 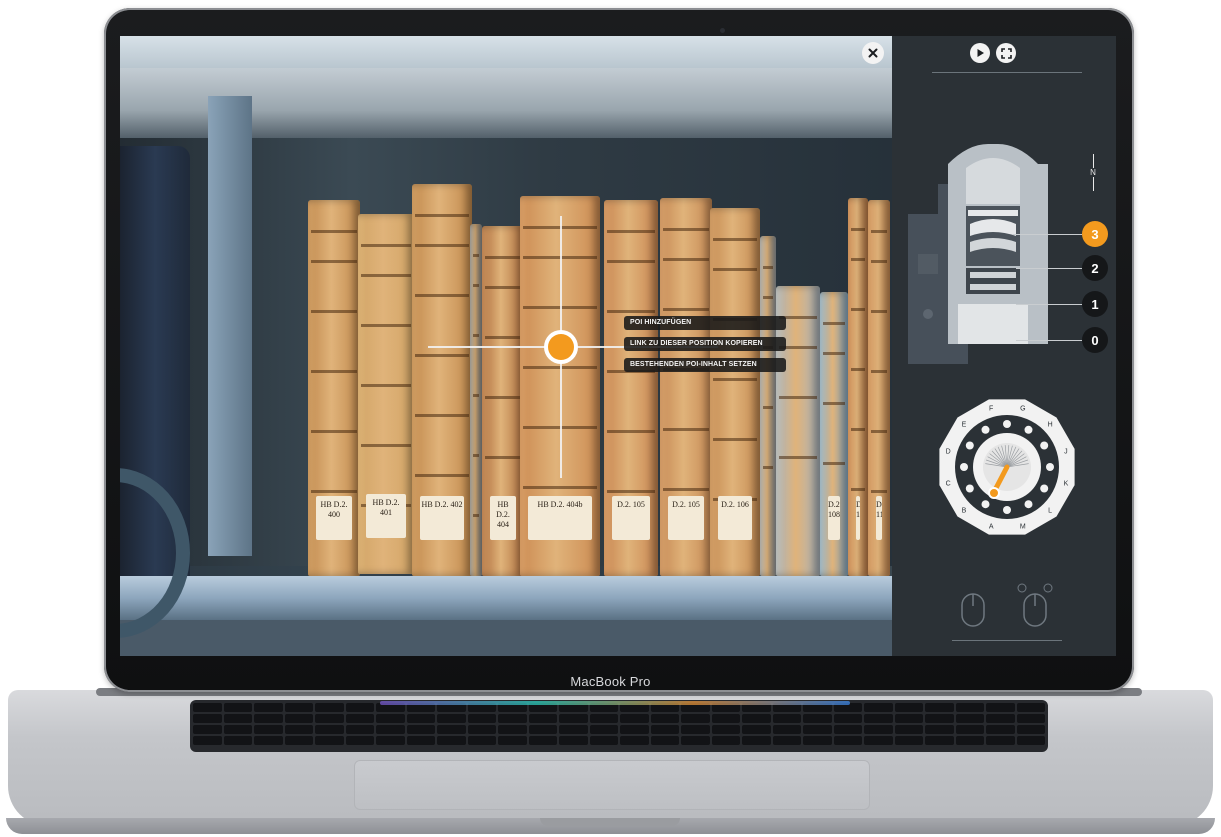 I want to click on play-icon, so click(x=980, y=53).